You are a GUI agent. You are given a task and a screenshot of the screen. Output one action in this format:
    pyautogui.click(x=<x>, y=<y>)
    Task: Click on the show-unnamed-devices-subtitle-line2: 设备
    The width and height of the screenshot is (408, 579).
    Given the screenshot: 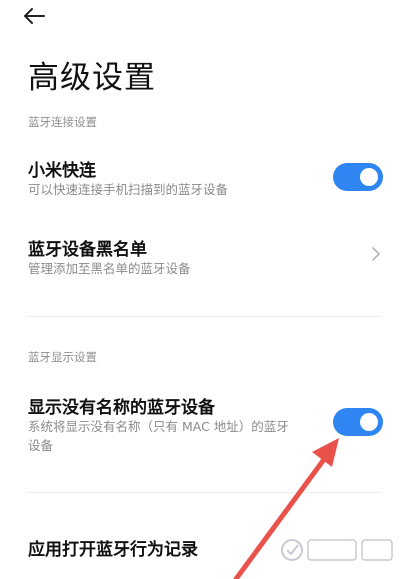 What is the action you would take?
    pyautogui.click(x=41, y=445)
    